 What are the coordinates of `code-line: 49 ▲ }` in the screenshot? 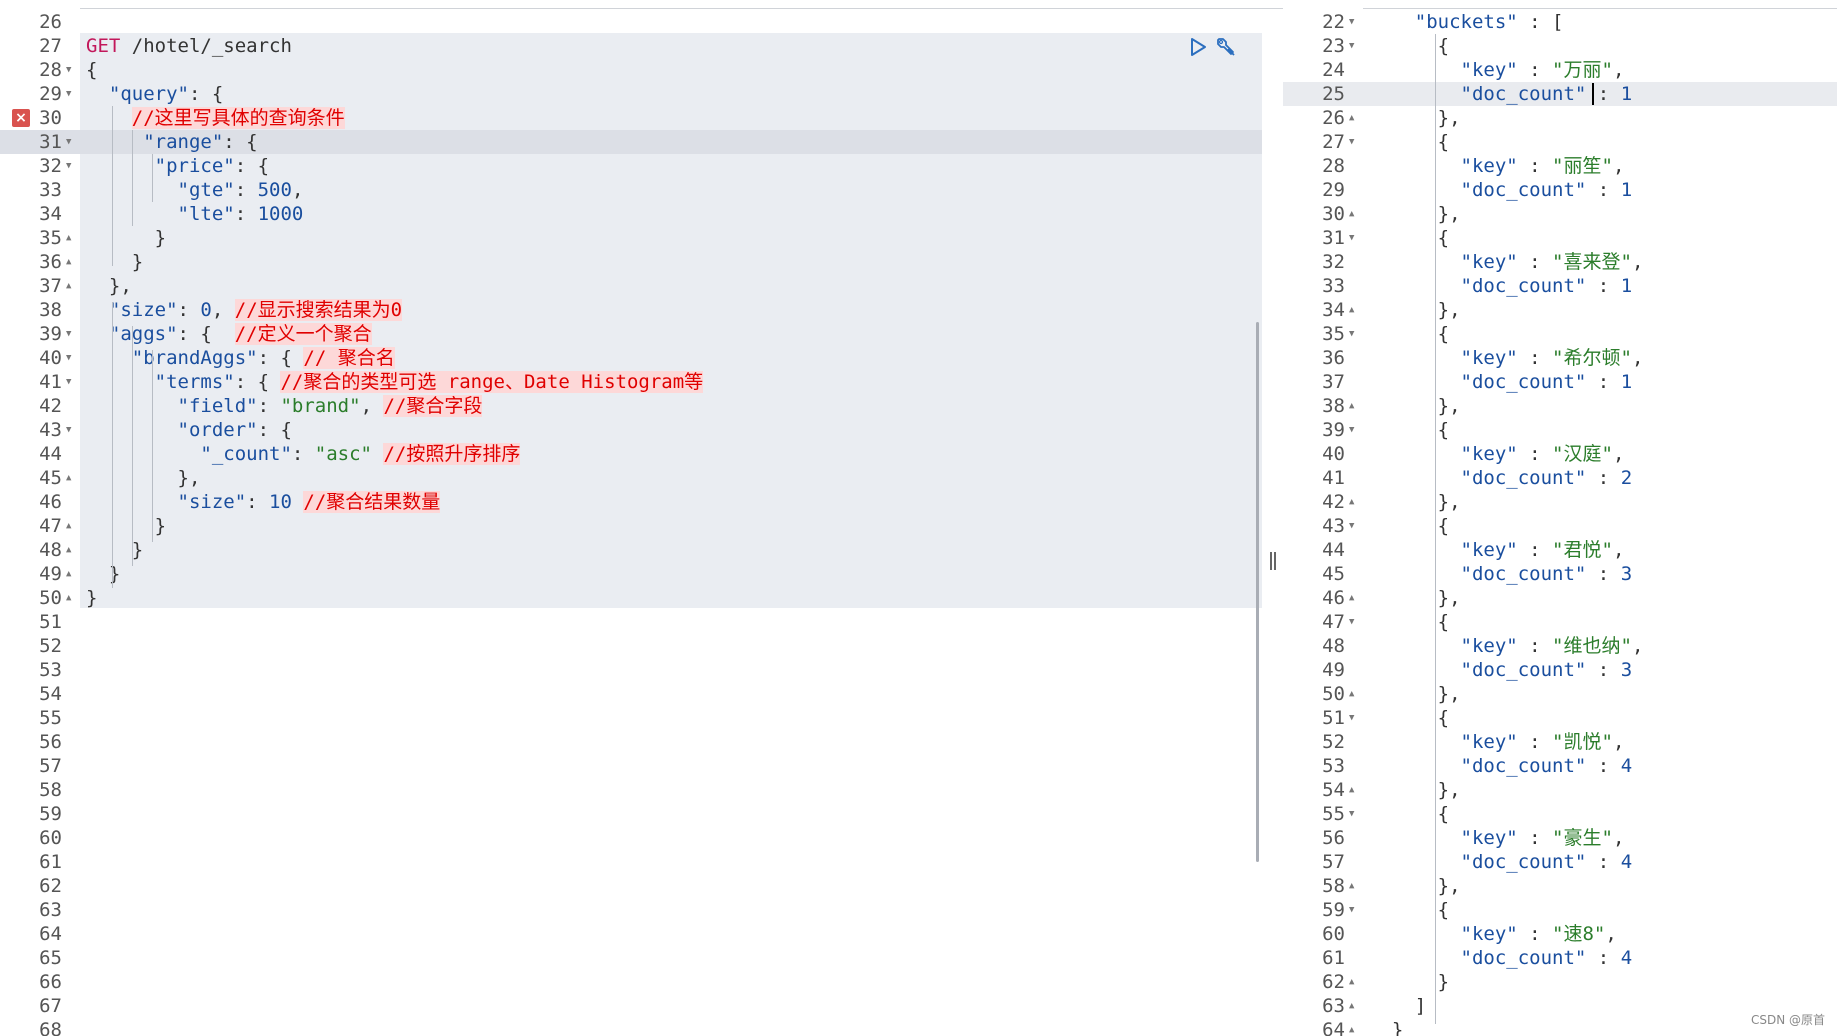 It's located at (631, 574).